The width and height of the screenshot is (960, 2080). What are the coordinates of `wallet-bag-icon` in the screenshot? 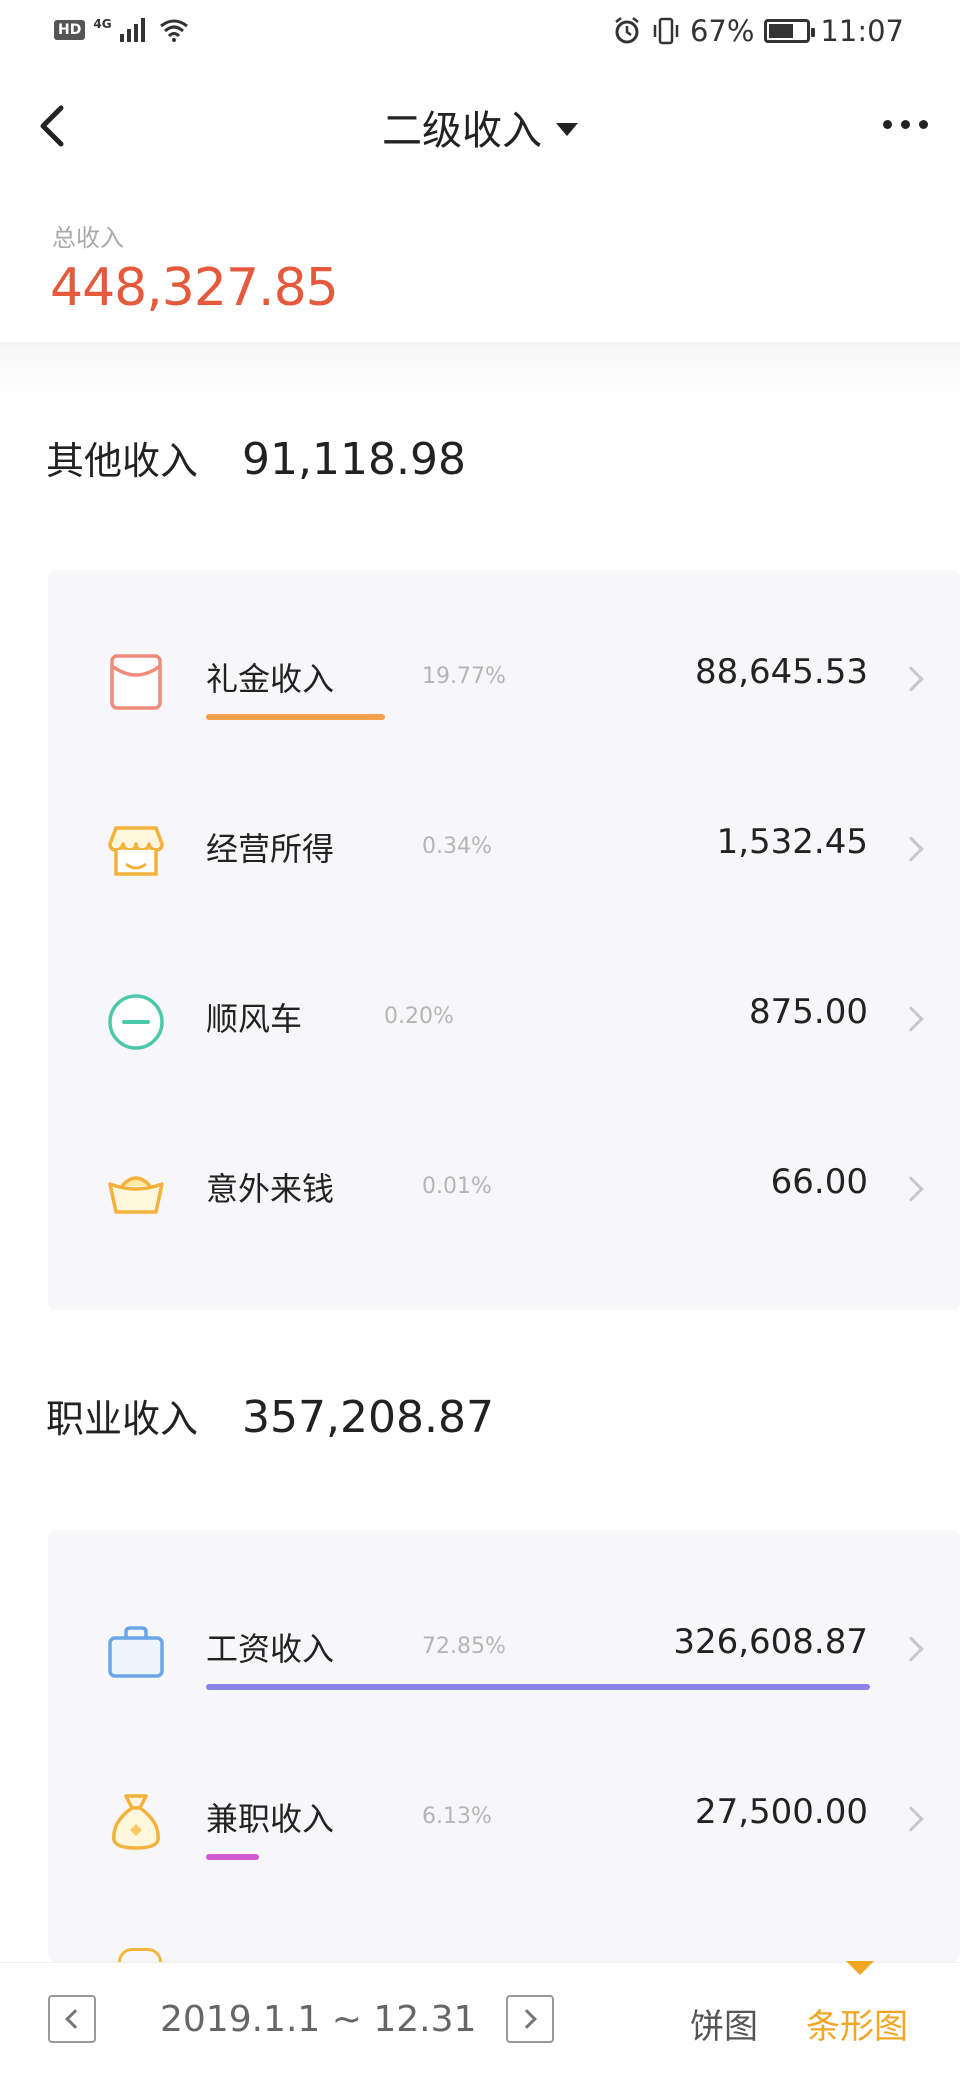 It's located at (136, 1652).